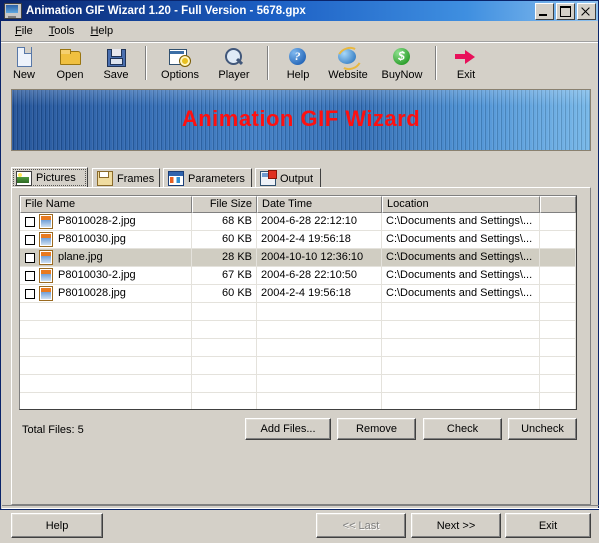 Image resolution: width=599 pixels, height=543 pixels. I want to click on menu-item-help: Help, so click(101, 31).